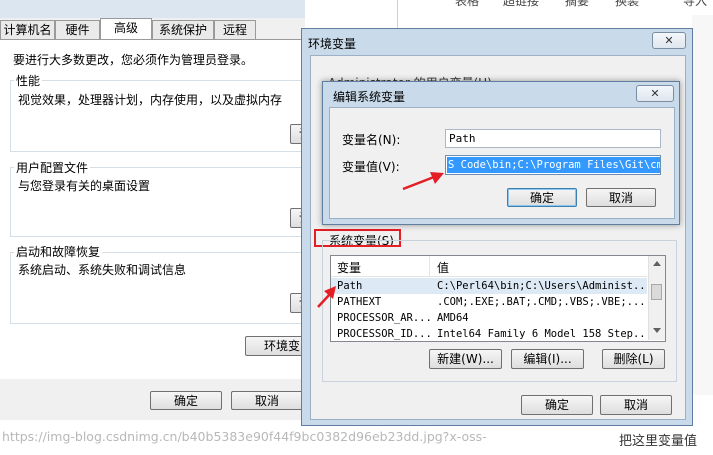  Describe the element at coordinates (326, 297) in the screenshot. I see `arrow-to-path-row` at that location.